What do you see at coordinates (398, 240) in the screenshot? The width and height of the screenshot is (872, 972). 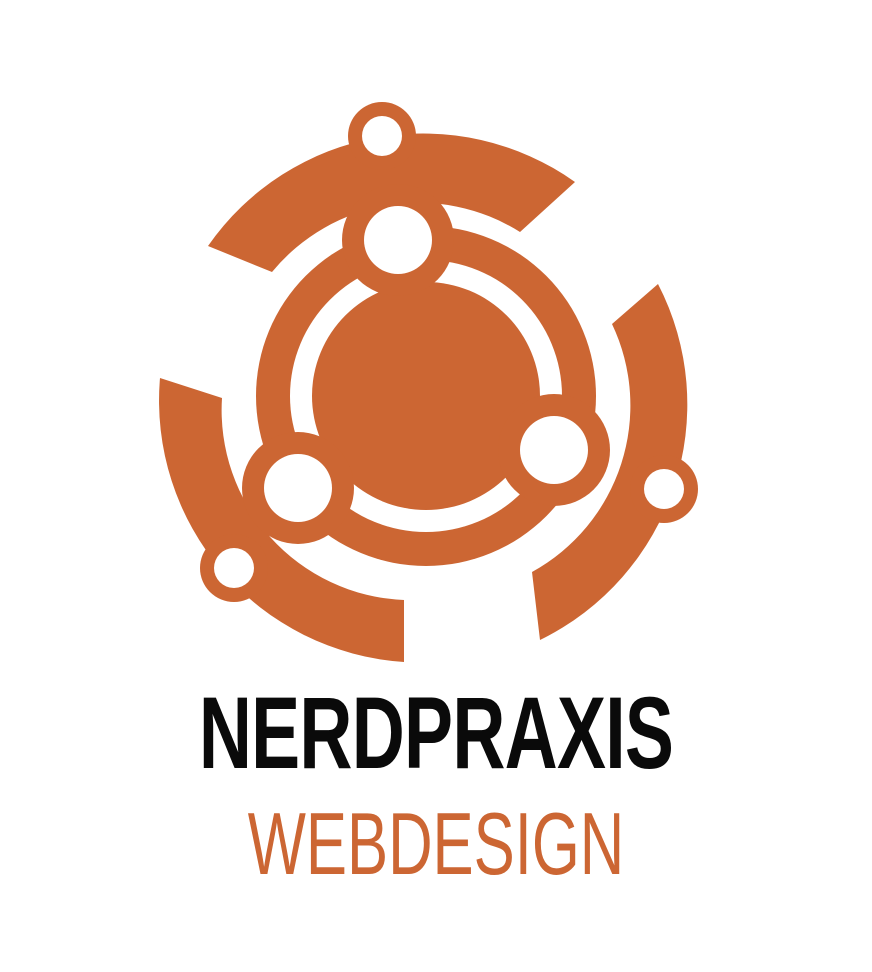 I see `inner-node-top-hole` at bounding box center [398, 240].